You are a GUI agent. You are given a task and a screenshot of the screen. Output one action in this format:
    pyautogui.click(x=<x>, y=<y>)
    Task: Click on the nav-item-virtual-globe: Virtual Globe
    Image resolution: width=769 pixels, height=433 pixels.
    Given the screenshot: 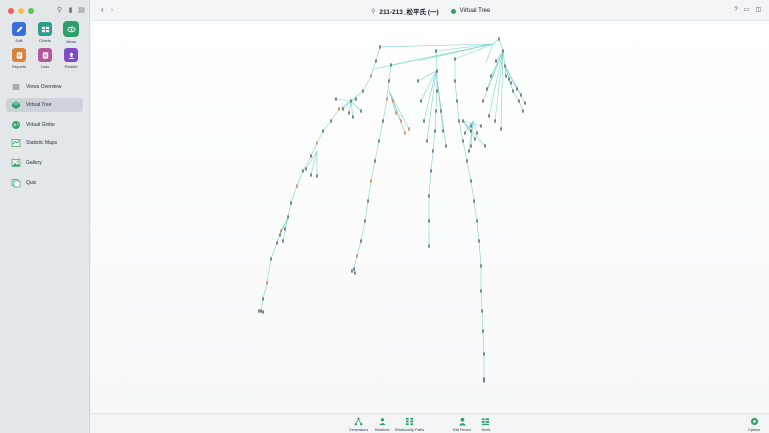 What is the action you would take?
    pyautogui.click(x=44, y=125)
    